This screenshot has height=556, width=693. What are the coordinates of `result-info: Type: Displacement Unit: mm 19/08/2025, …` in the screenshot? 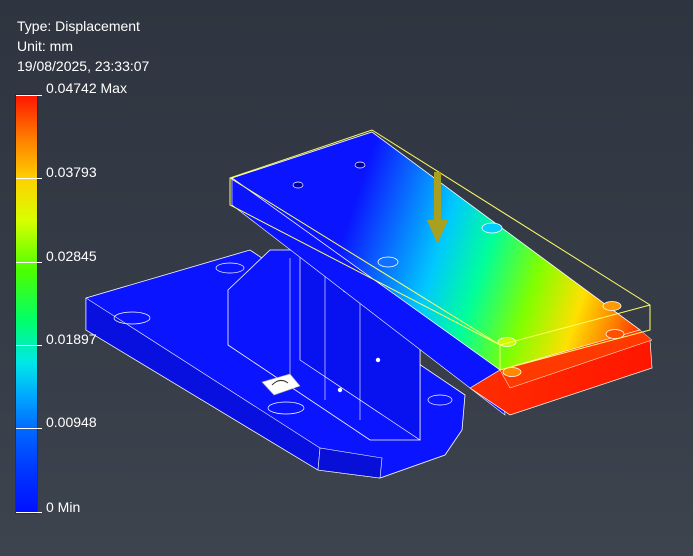 It's located at (83, 46).